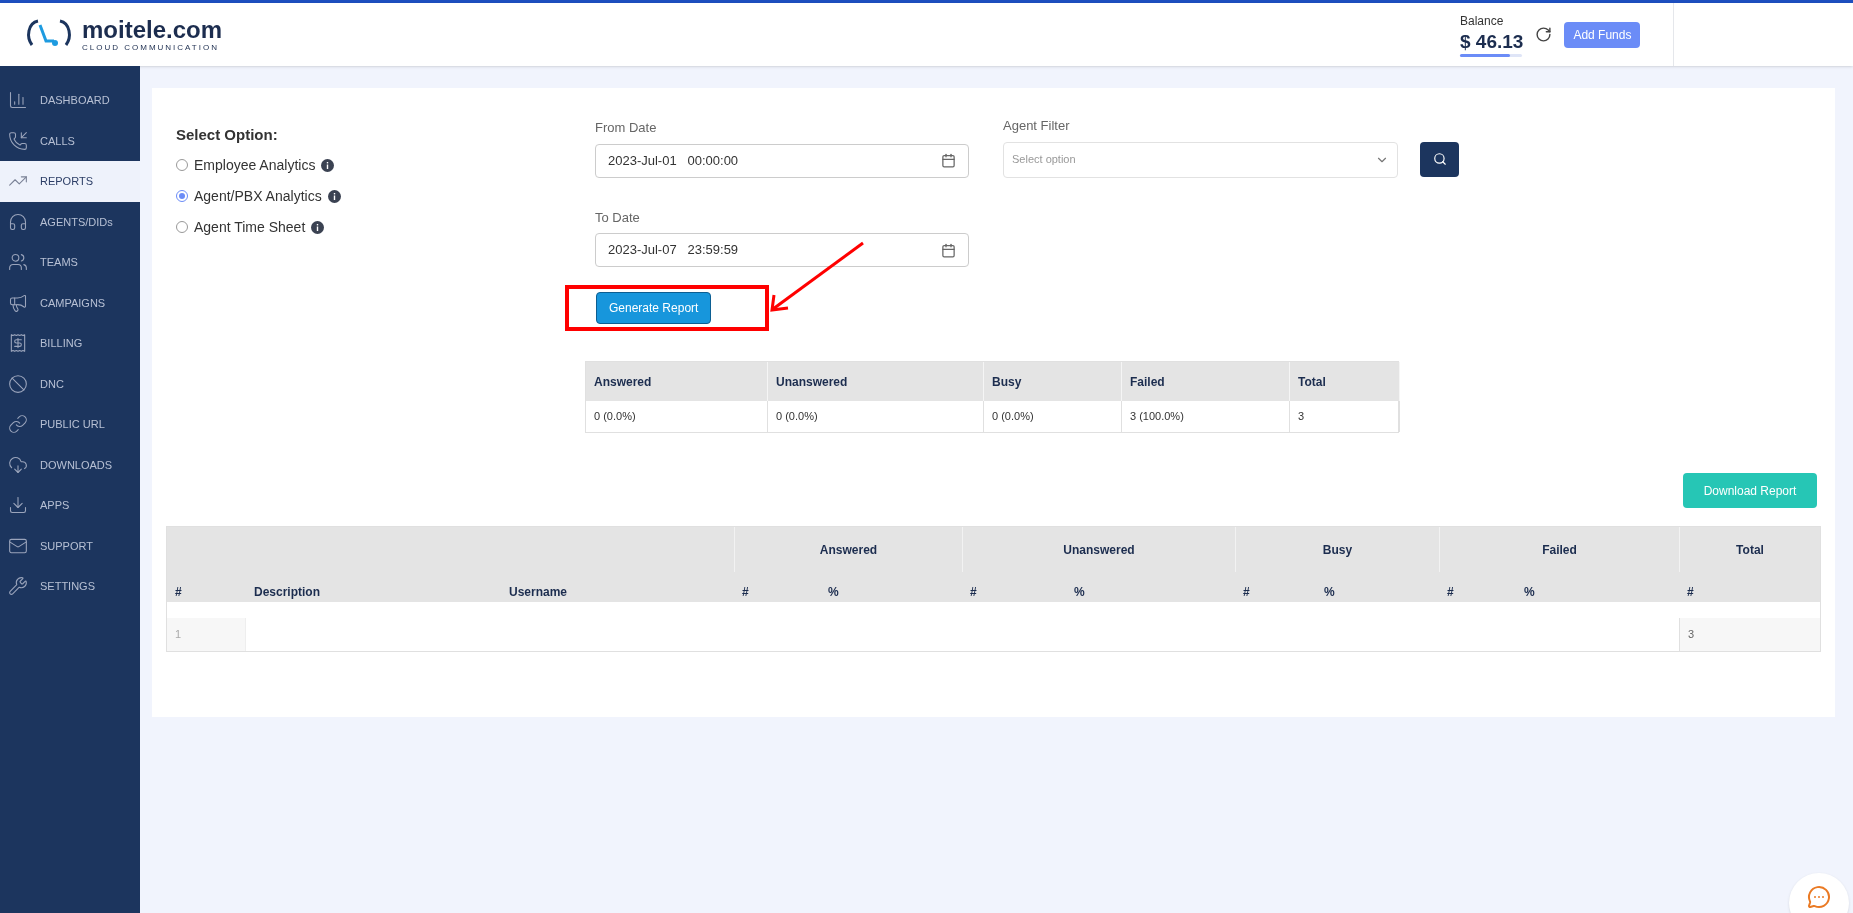 The height and width of the screenshot is (913, 1853). I want to click on wrench-icon, so click(18, 586).